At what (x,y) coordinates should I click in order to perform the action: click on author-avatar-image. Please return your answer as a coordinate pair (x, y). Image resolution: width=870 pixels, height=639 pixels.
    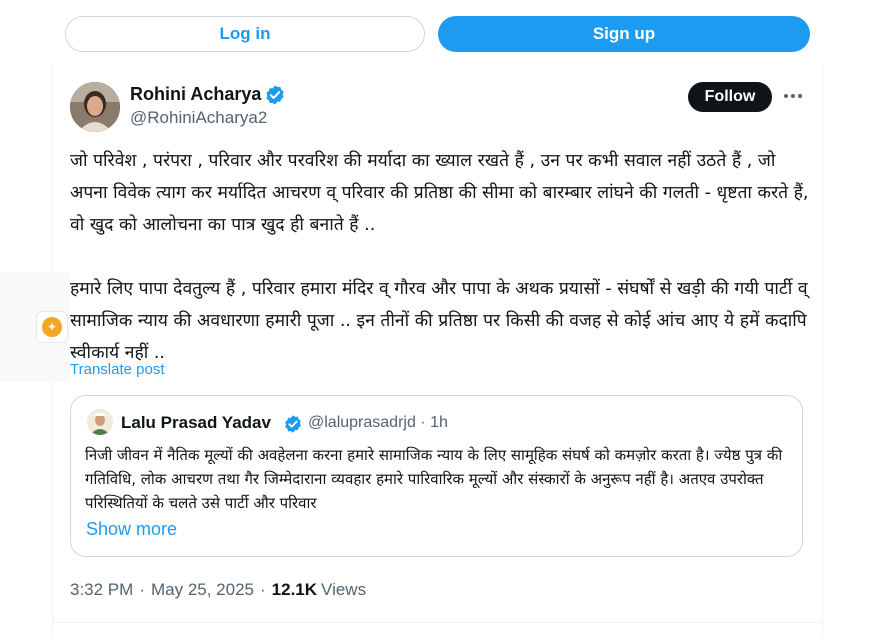
    Looking at the image, I should click on (95, 107).